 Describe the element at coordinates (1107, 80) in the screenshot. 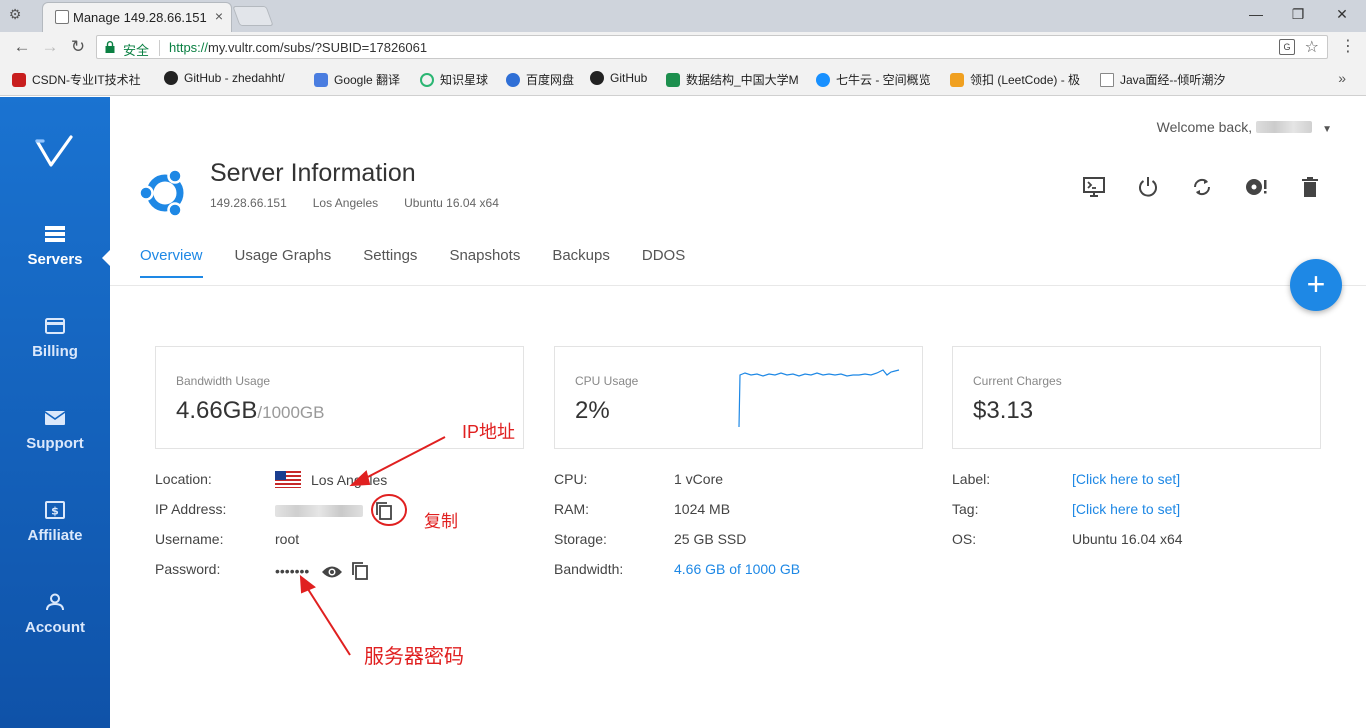

I see `page-icon` at that location.